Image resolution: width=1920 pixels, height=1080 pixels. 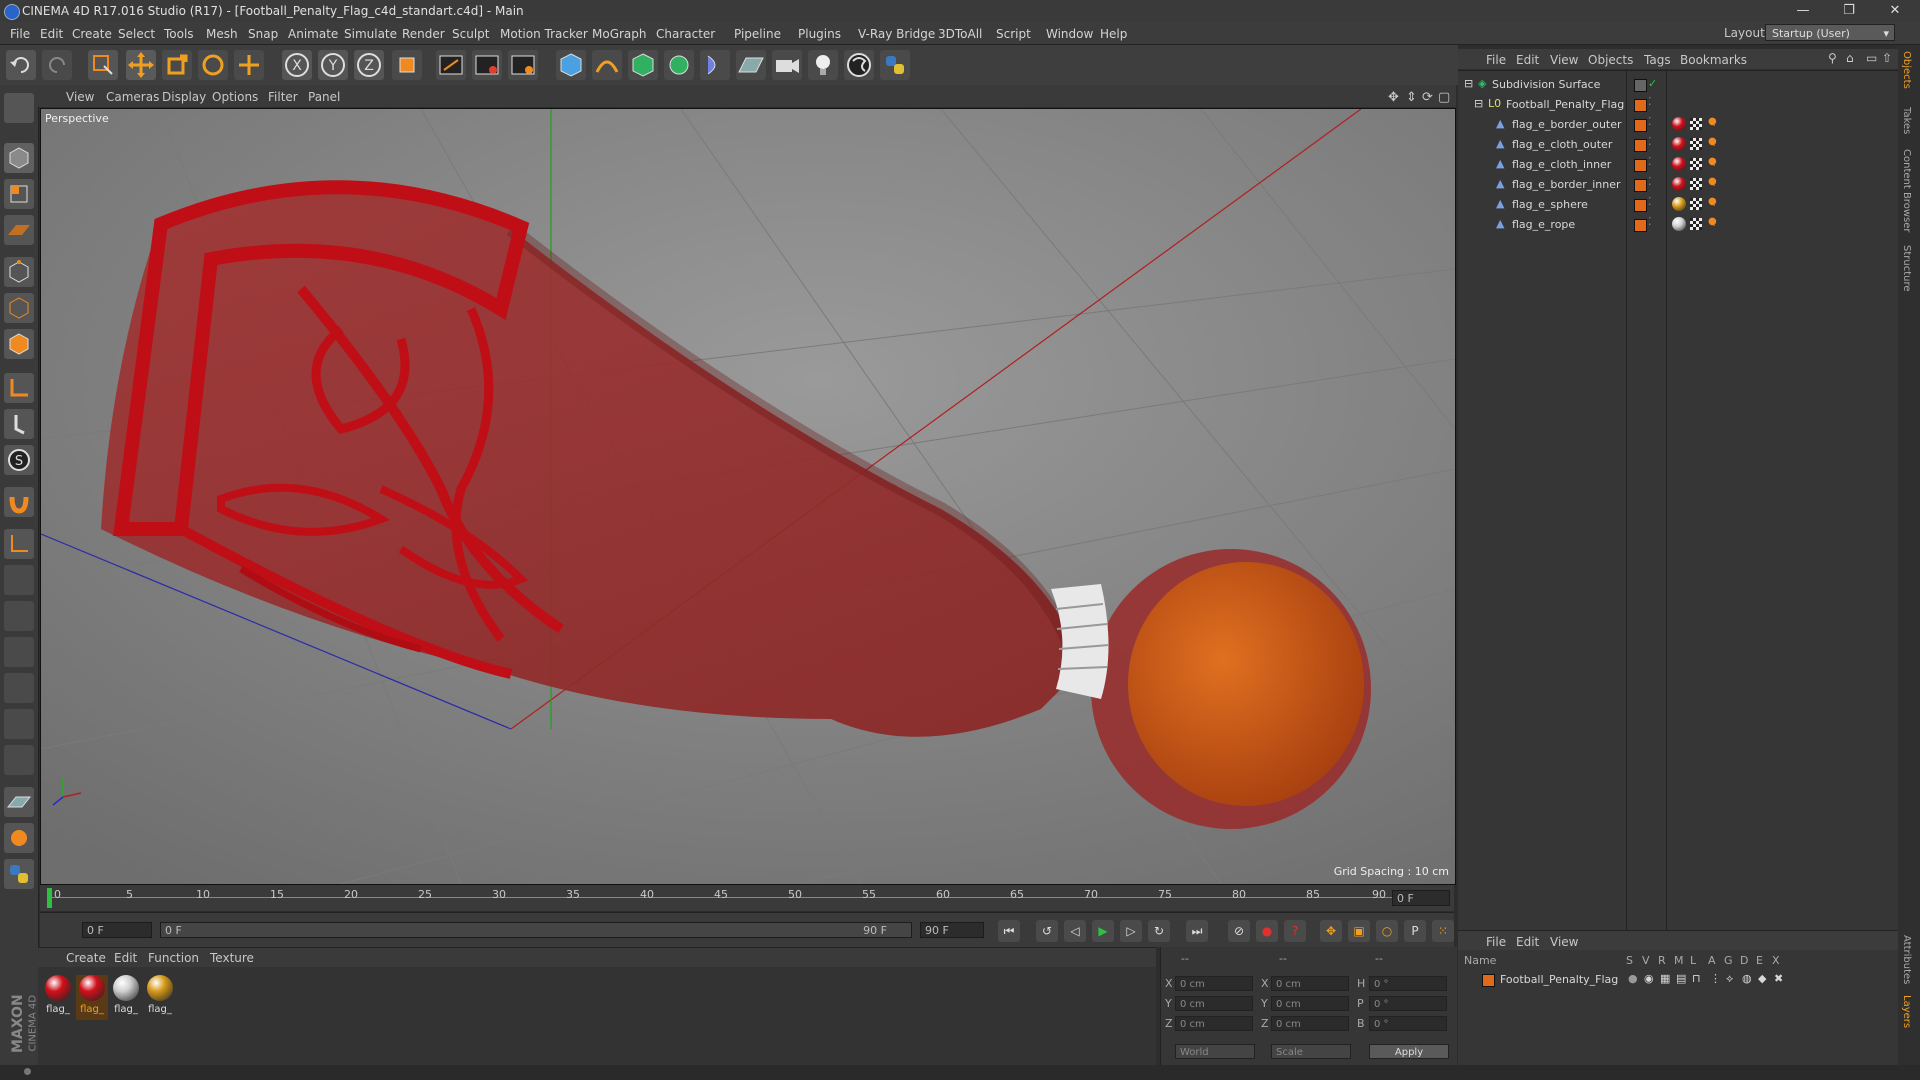 What do you see at coordinates (92, 997) in the screenshot?
I see `material-swatch-selected: flag_` at bounding box center [92, 997].